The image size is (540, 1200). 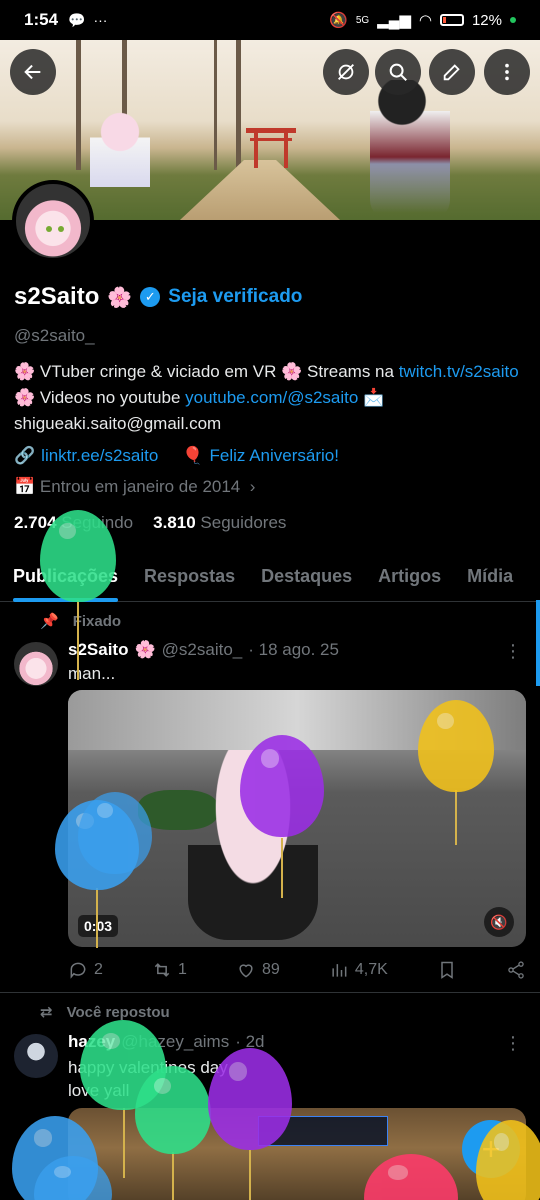 What do you see at coordinates (250, 486) in the screenshot?
I see `chevron-right-icon: ›` at bounding box center [250, 486].